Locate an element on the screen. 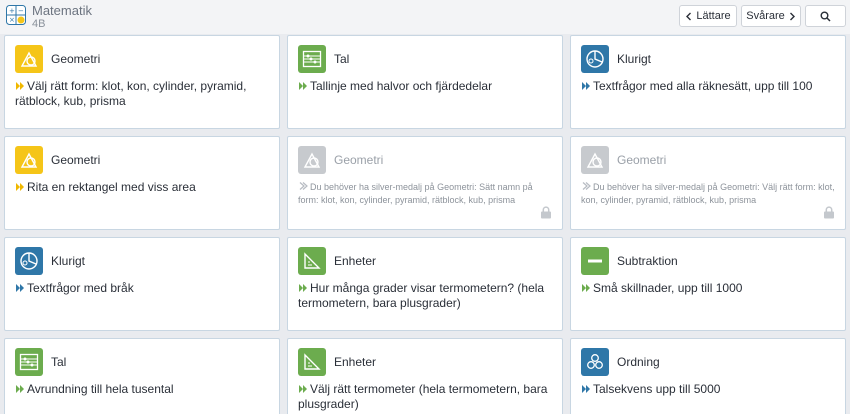  card-title: Ordning is located at coordinates (638, 362).